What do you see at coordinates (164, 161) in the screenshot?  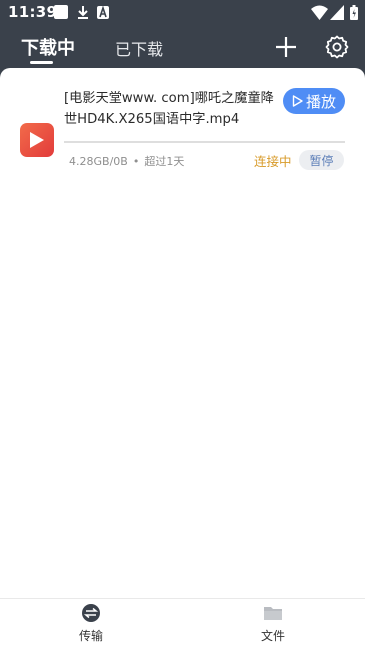 I see `time-text: 超过1天` at bounding box center [164, 161].